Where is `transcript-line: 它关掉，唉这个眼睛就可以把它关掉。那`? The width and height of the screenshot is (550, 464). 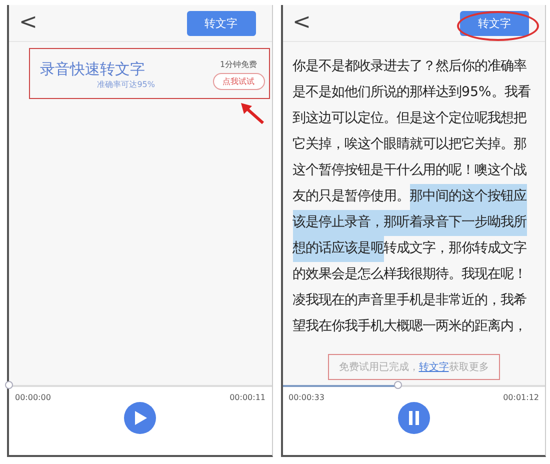 transcript-line: 它关掉，唉这个眼睛就可以把它关掉。那 is located at coordinates (410, 145).